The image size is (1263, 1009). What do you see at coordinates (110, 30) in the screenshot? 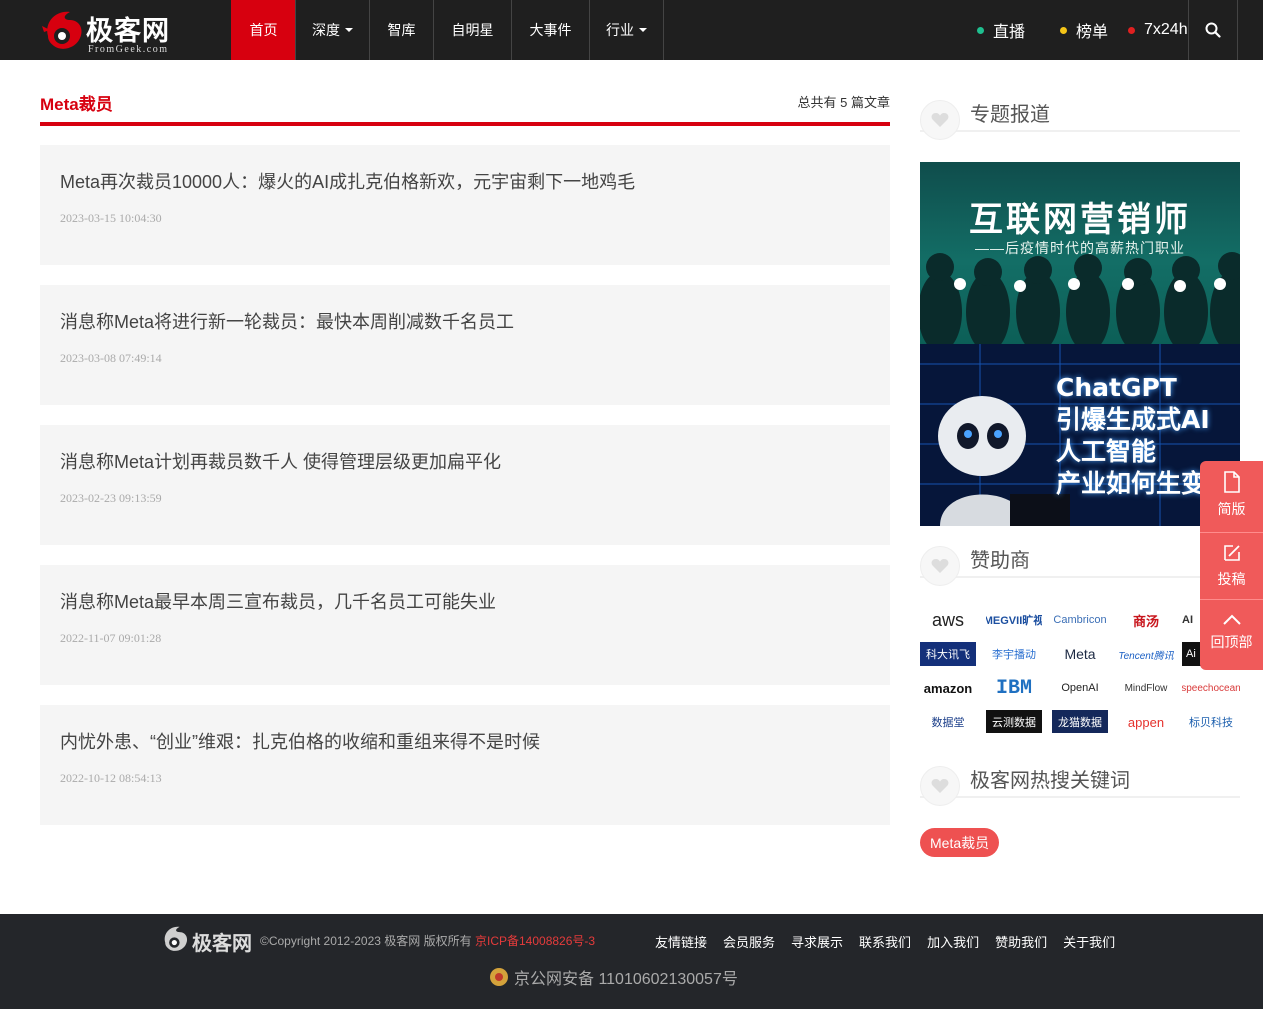
I see `site-logo: 极客网 FromGeek.com` at bounding box center [110, 30].